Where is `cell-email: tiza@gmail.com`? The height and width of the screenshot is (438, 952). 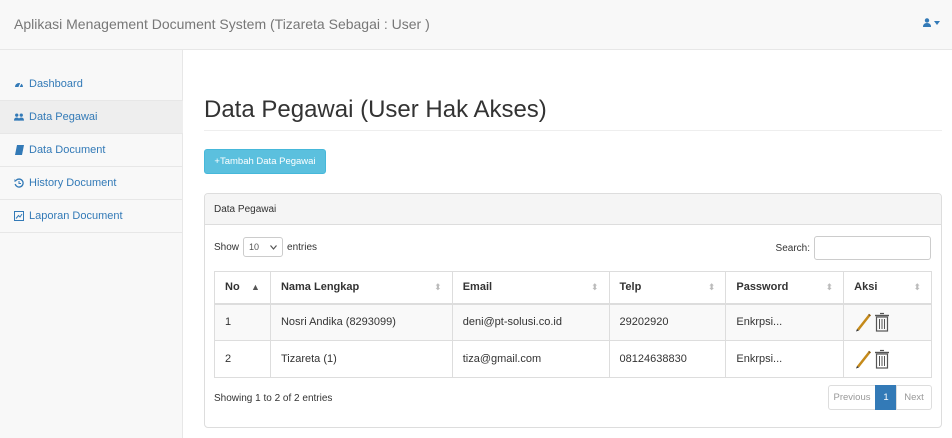 cell-email: tiza@gmail.com is located at coordinates (530, 359).